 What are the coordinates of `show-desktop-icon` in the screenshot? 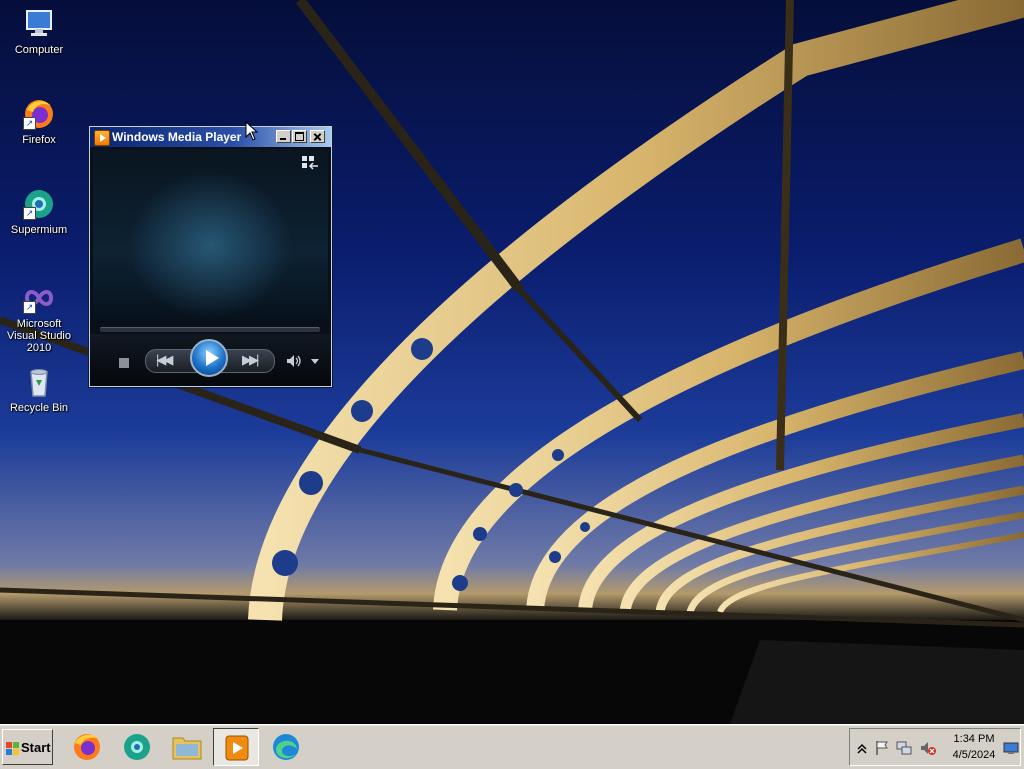 It's located at (1011, 748).